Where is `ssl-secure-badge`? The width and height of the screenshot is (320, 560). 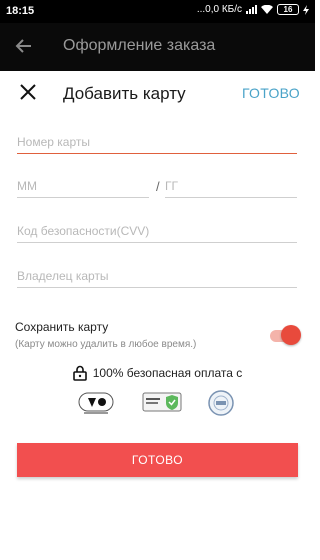
ssl-secure-badge is located at coordinates (162, 403).